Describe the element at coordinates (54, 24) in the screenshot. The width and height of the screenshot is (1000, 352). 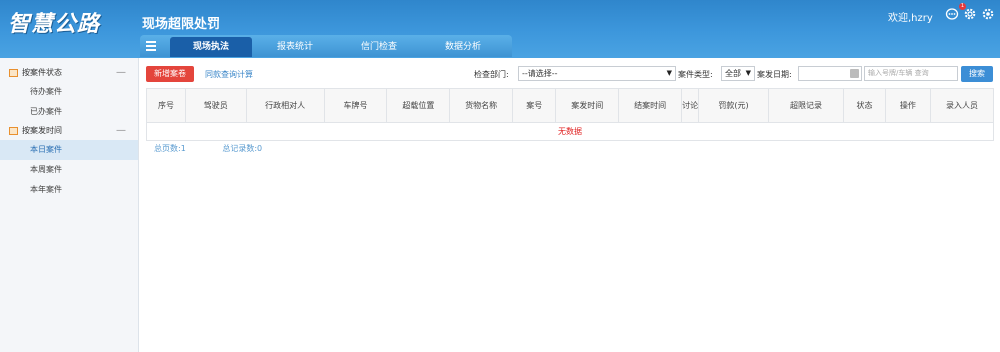
I see `app-logo: 智慧公路` at that location.